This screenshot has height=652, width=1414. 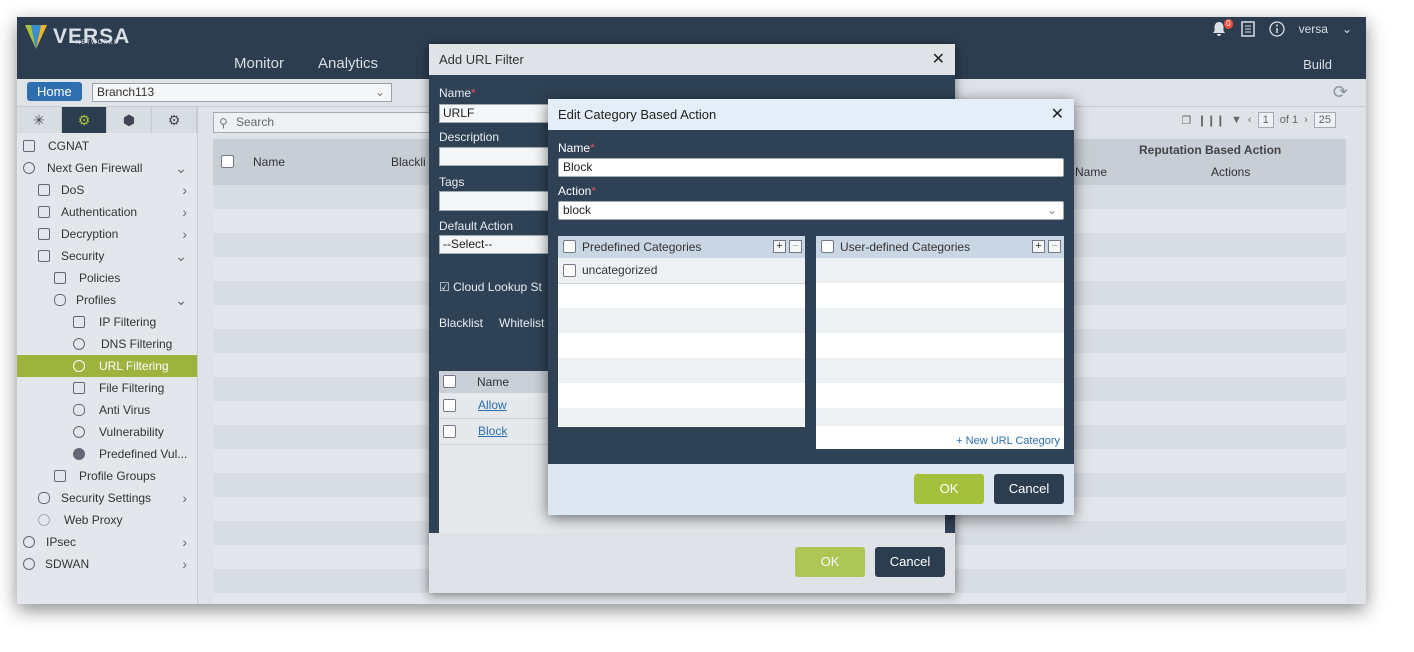 What do you see at coordinates (1091, 172) in the screenshot?
I see `col-rep-name: Name` at bounding box center [1091, 172].